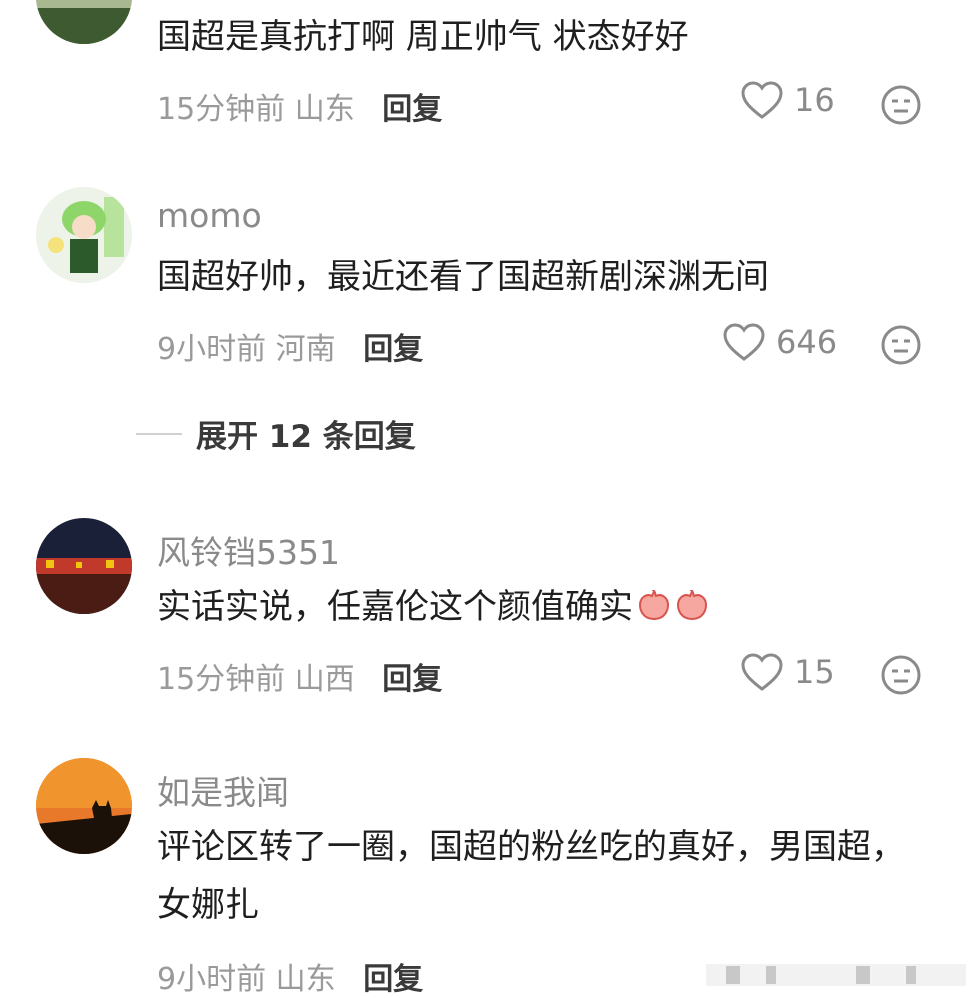 This screenshot has height=998, width=974. I want to click on like-button: 646, so click(779, 342).